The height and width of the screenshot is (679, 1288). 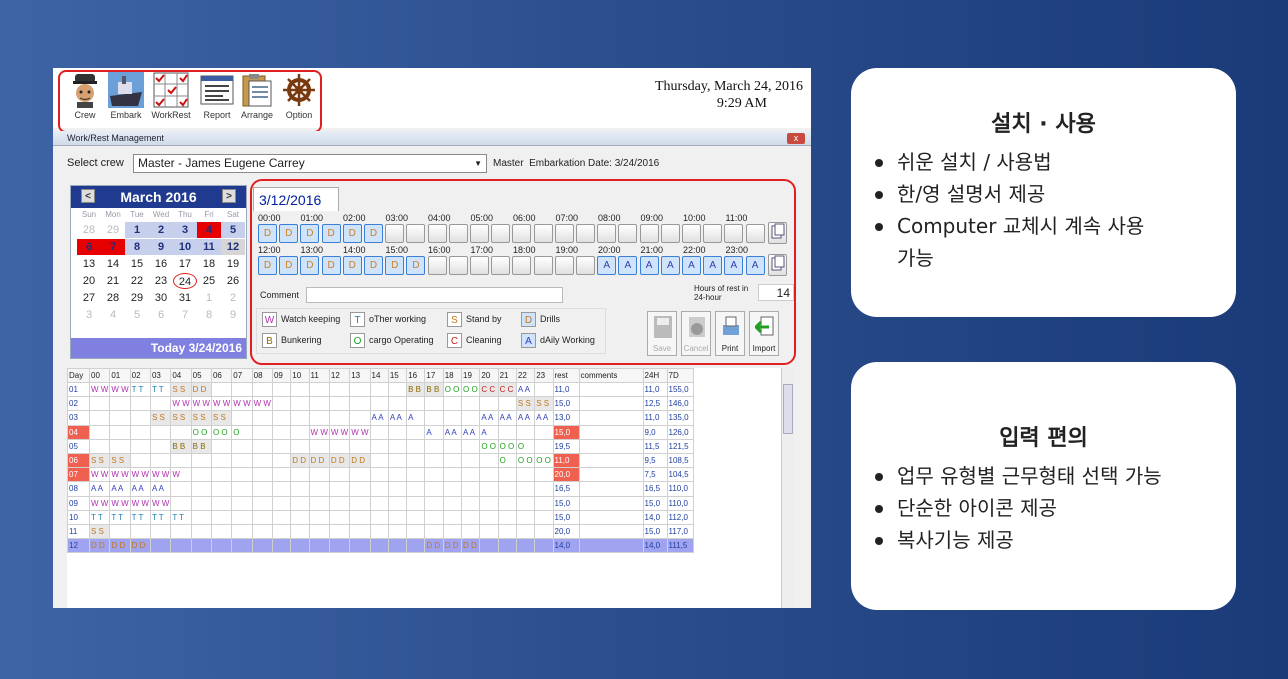 What do you see at coordinates (257, 97) in the screenshot?
I see `arrange-button: Arrange` at bounding box center [257, 97].